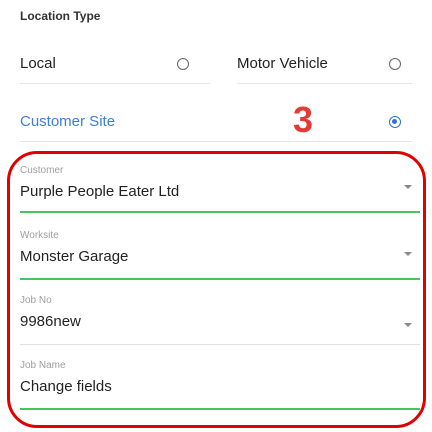 The image size is (432, 432). What do you see at coordinates (183, 64) in the screenshot?
I see `radio-local` at bounding box center [183, 64].